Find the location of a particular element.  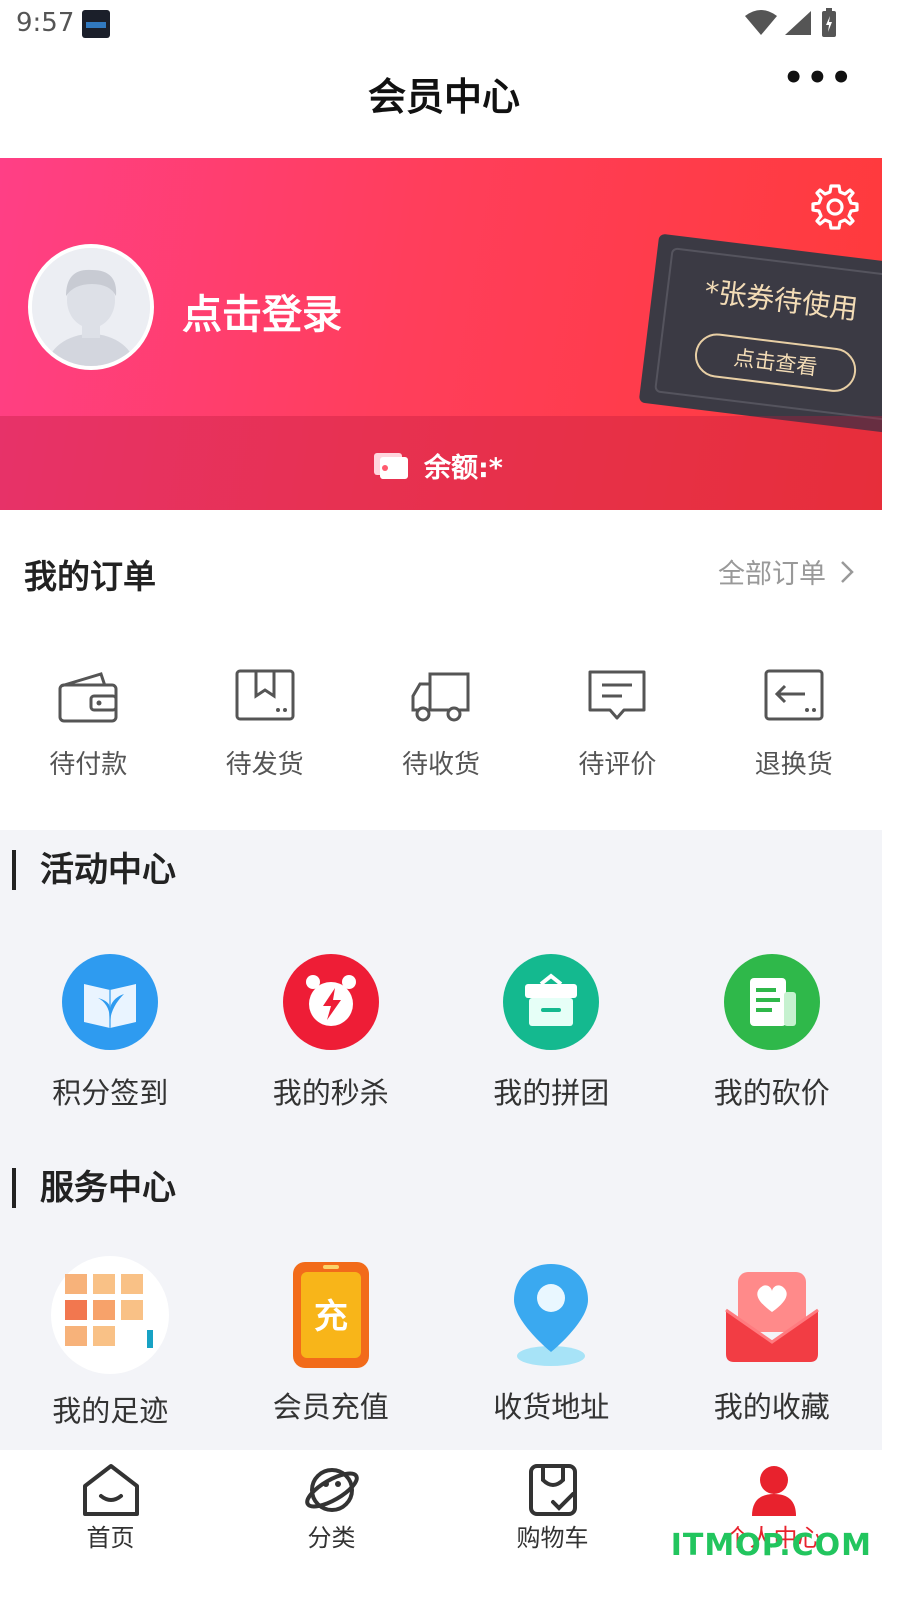

heart-envelope-icon is located at coordinates (772, 1316).